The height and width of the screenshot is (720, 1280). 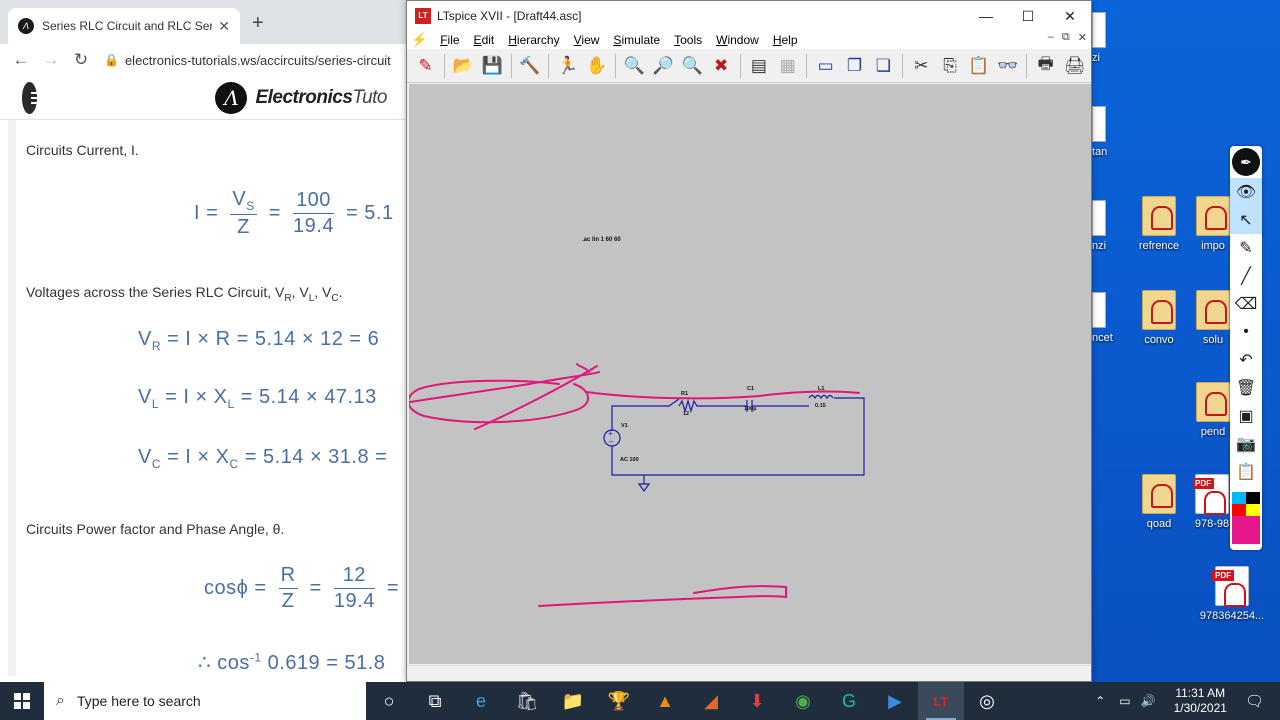 I want to click on c1-value-label: 100μ, so click(x=750, y=409).